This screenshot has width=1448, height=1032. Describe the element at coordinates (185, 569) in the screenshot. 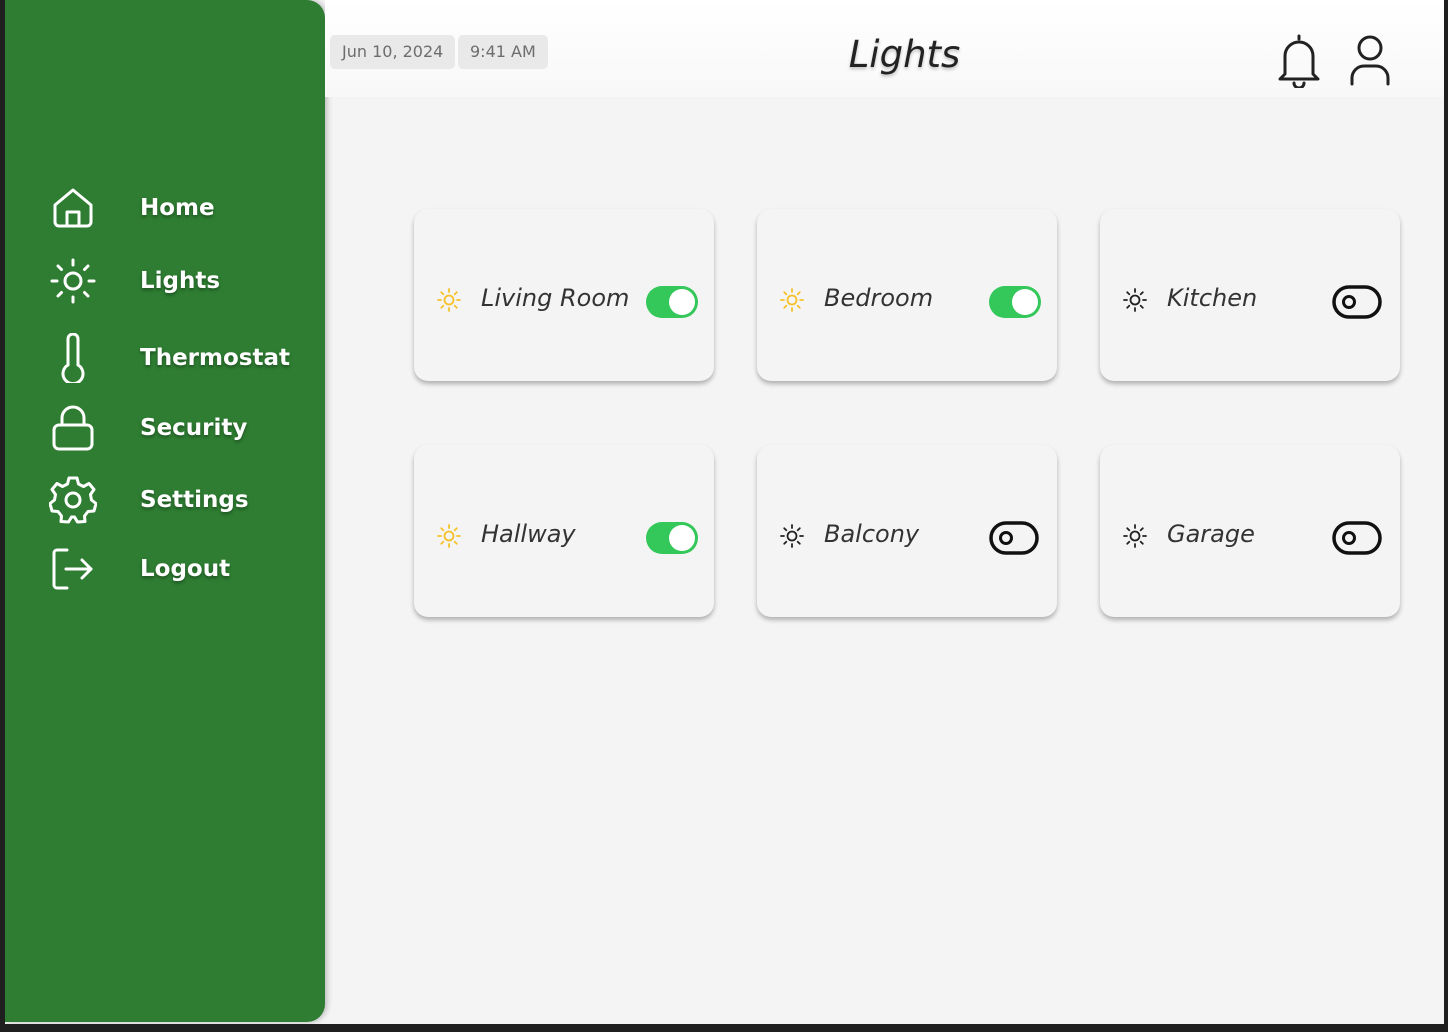

I see `sidebar-item-label: Logout` at that location.